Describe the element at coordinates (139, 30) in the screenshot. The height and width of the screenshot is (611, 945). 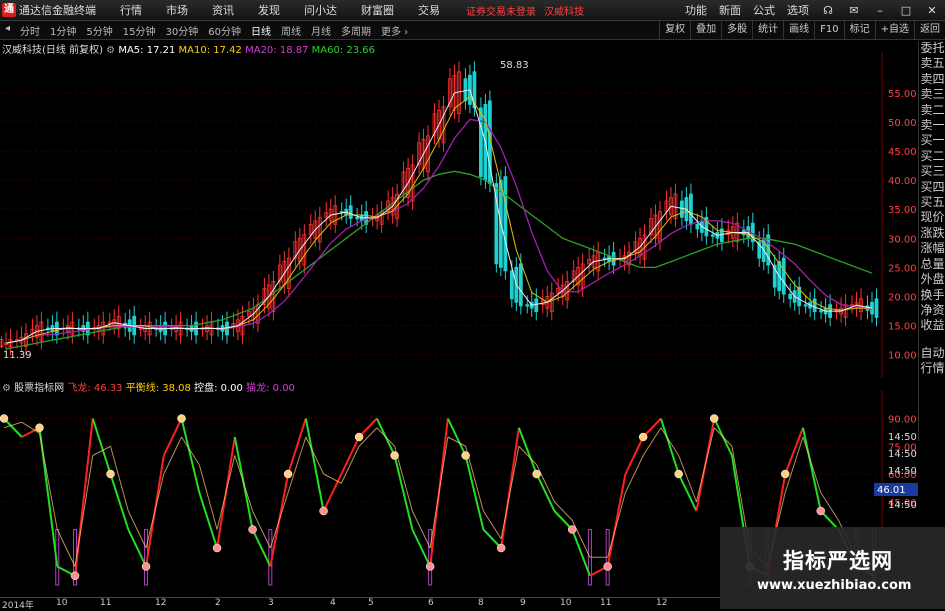
I see `tab-15min: 15分钟` at that location.